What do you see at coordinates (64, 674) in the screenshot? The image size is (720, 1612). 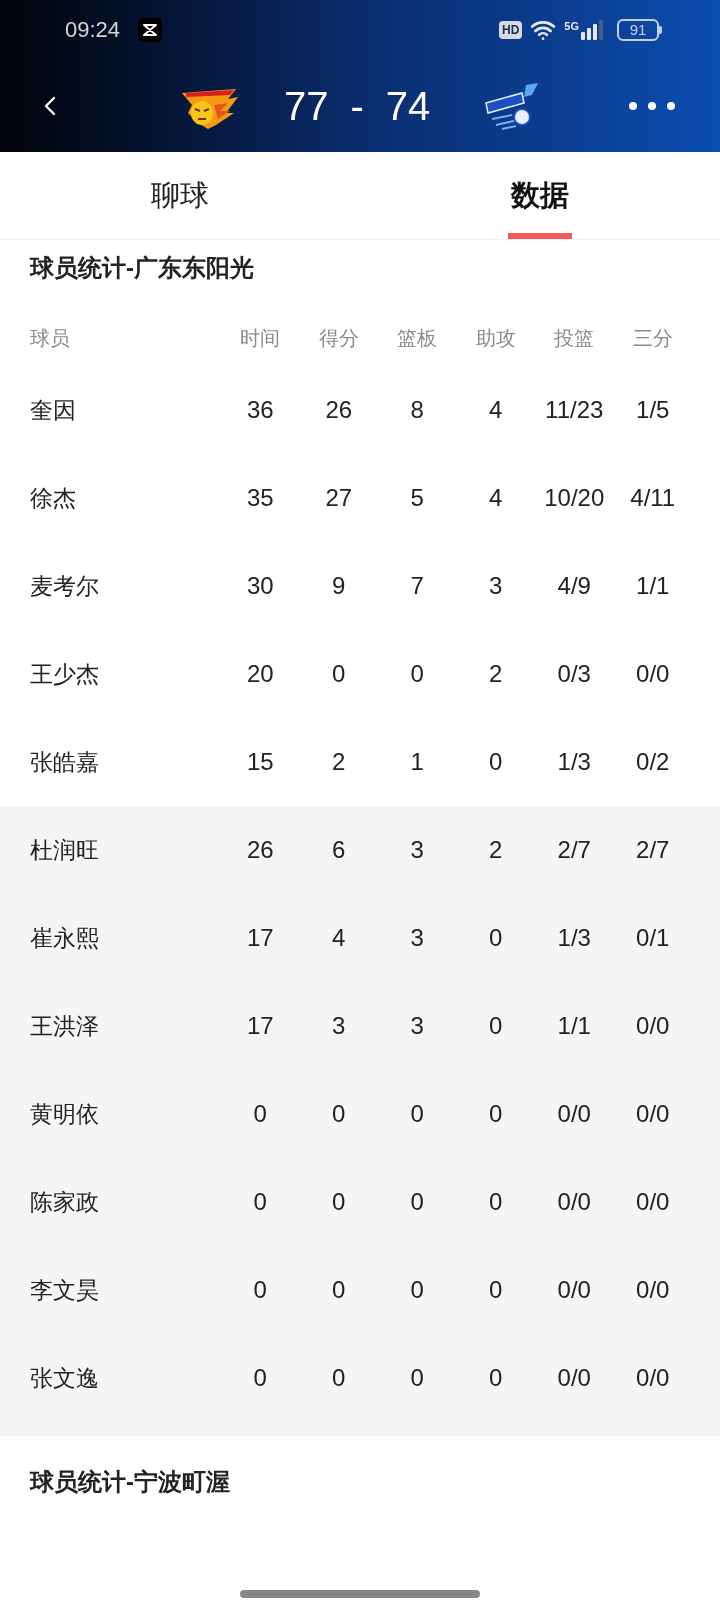 I see `player-name: 王少杰` at bounding box center [64, 674].